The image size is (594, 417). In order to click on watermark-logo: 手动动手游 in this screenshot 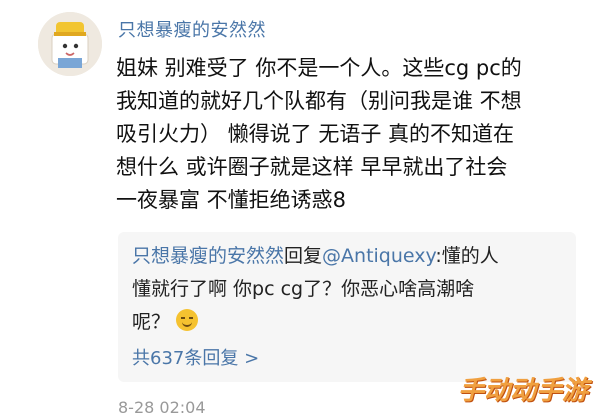, I will do `click(522, 391)`.